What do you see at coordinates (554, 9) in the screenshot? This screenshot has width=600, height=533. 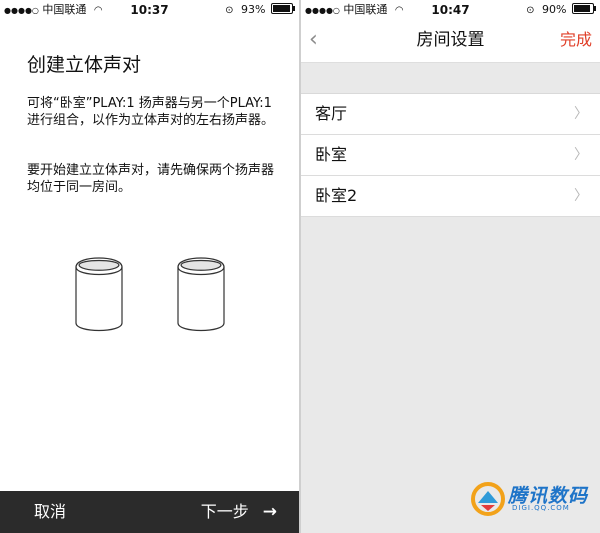 I see `battery-percent: 90%` at bounding box center [554, 9].